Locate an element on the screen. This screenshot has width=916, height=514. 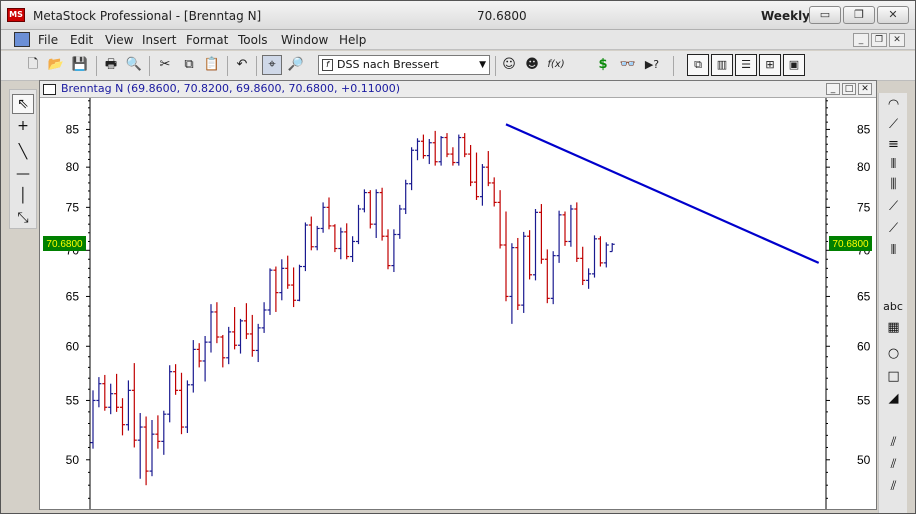
mdi-restore-button: ❐ is located at coordinates (879, 40).